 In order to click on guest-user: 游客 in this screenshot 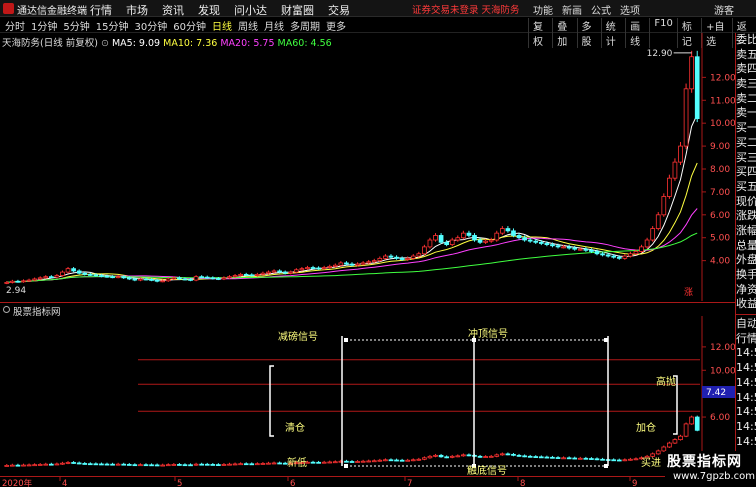, I will do `click(724, 9)`.